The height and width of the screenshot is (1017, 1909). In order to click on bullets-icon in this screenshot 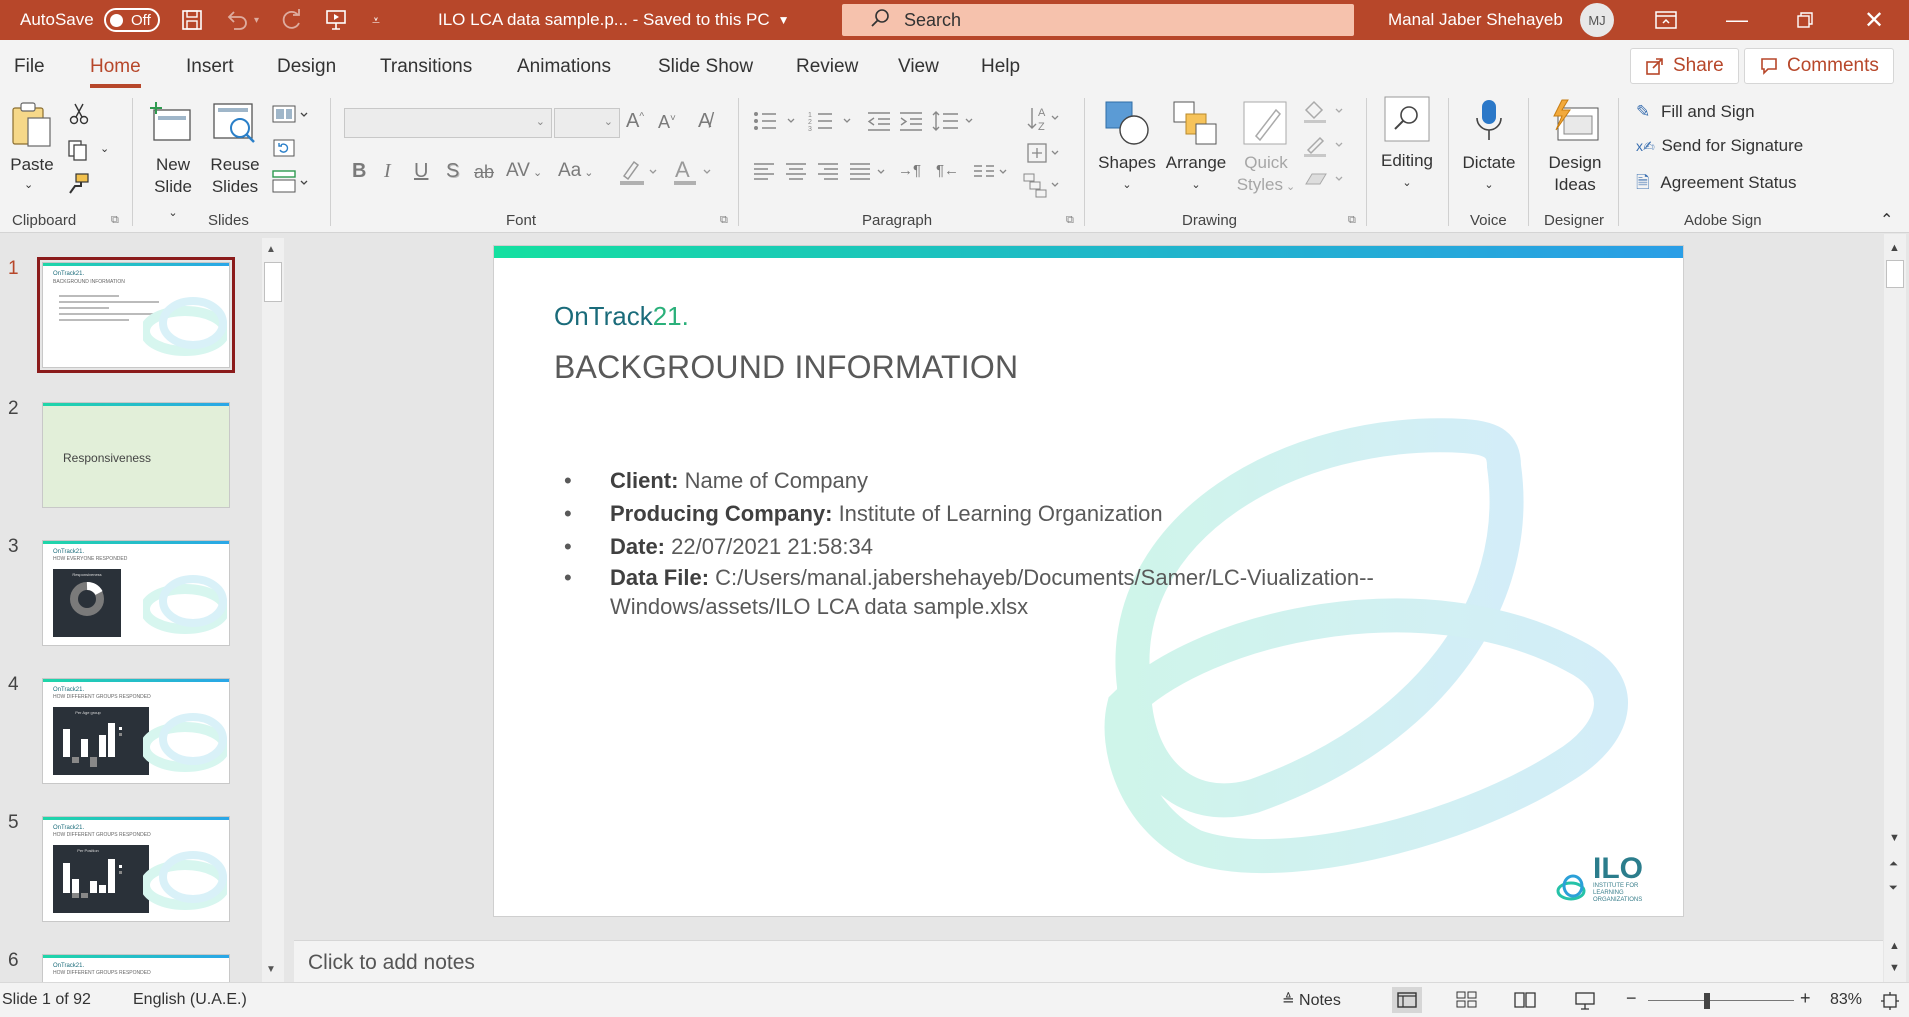, I will do `click(775, 123)`.